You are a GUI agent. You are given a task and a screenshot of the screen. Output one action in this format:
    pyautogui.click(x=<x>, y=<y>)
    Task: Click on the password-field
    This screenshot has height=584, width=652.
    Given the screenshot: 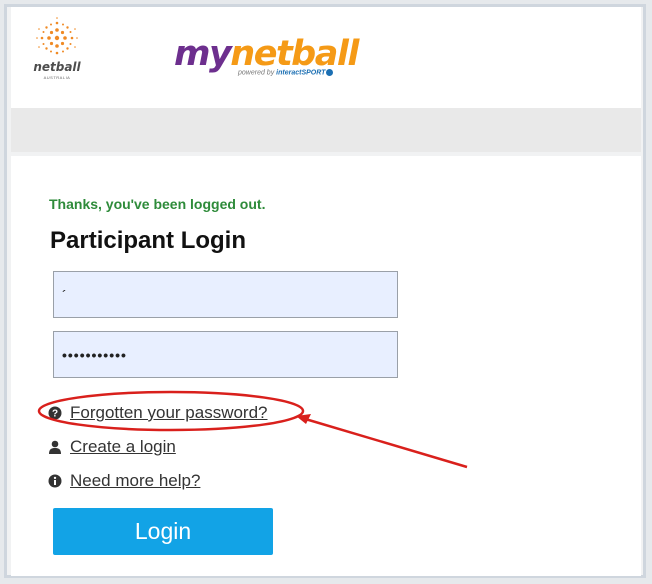 What is the action you would take?
    pyautogui.click(x=225, y=354)
    